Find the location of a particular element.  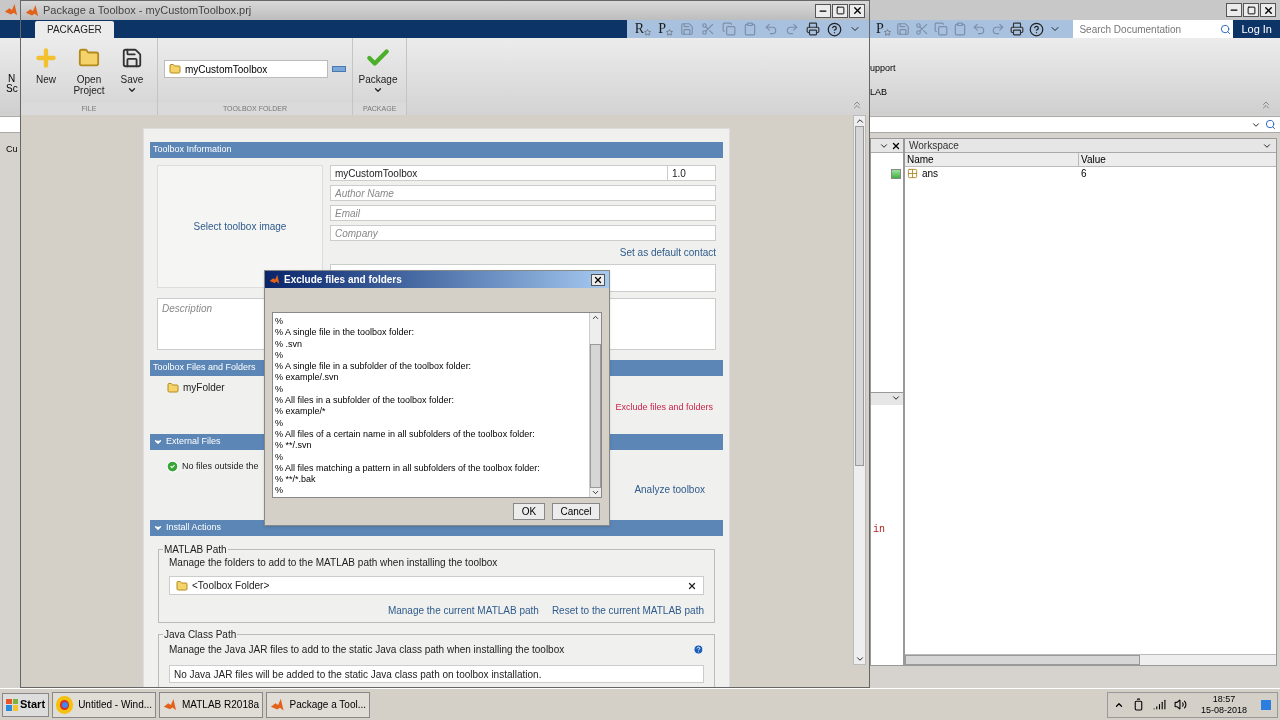

path-row: <Toolbox Folder> is located at coordinates (436, 585).